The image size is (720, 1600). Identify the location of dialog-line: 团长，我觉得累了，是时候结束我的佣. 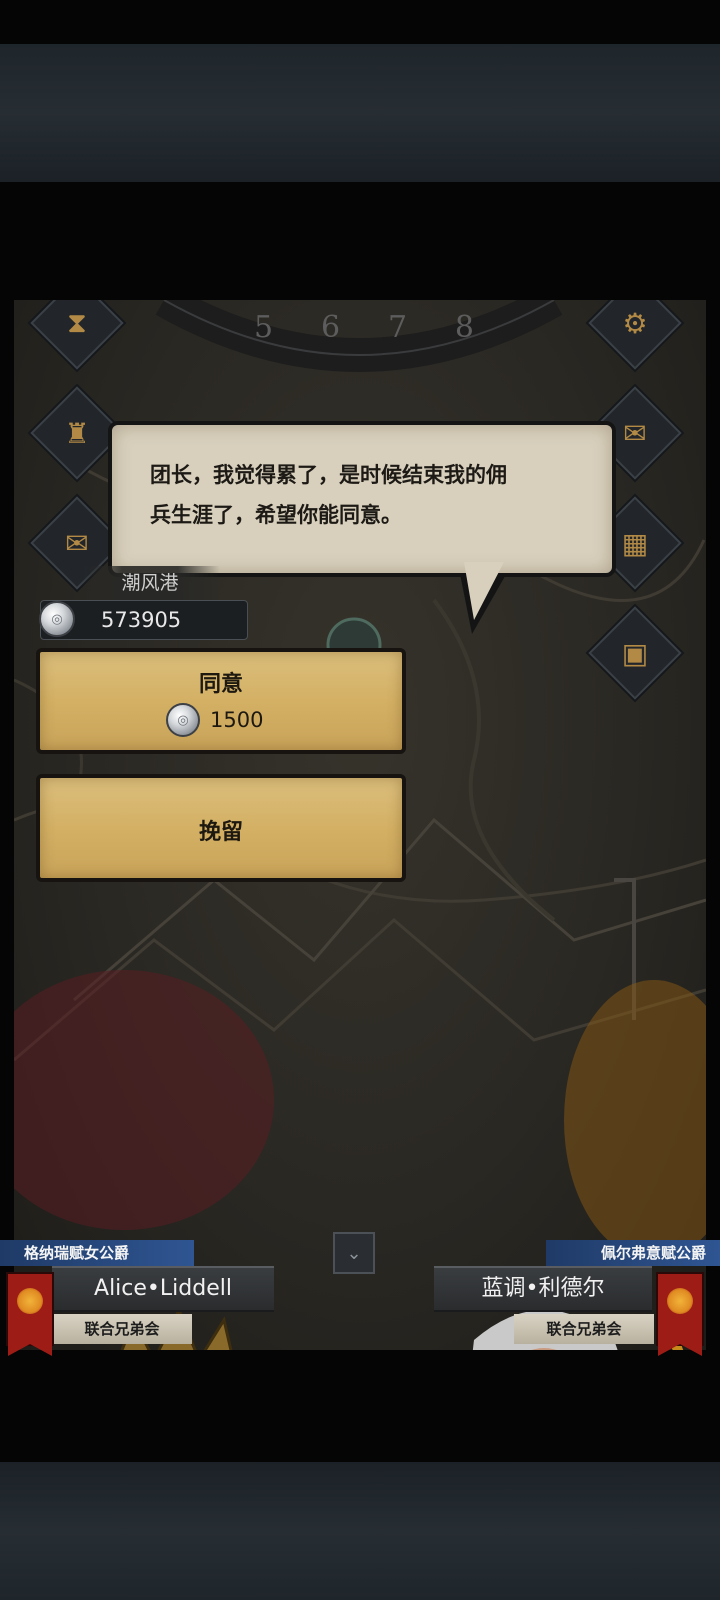
(328, 475).